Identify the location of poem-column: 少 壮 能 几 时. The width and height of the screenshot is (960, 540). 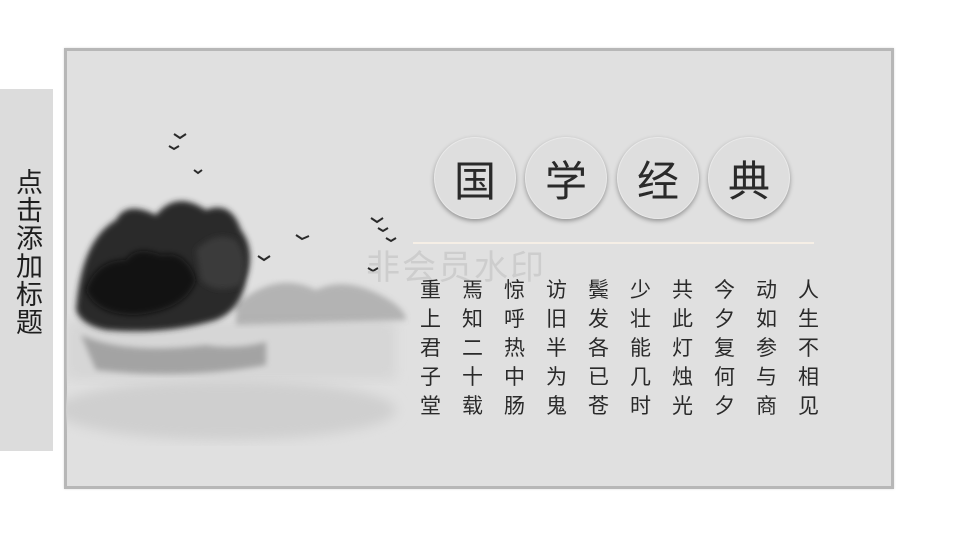
(649, 349).